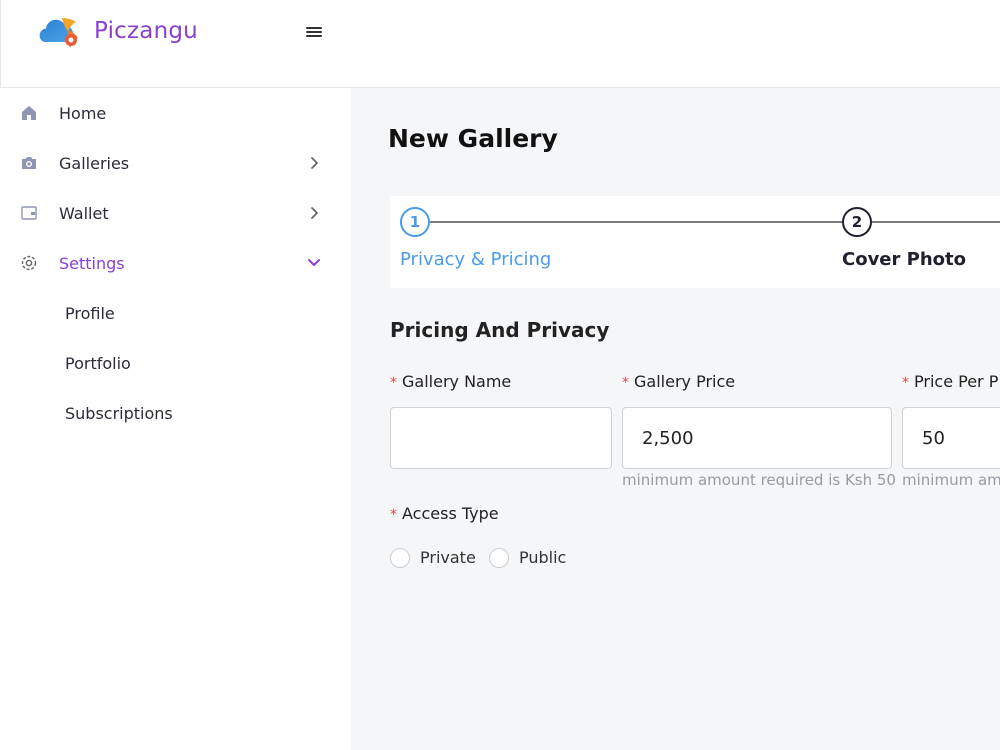 The image size is (1000, 750). What do you see at coordinates (84, 213) in the screenshot?
I see `sidebar-item-label: Wallet` at bounding box center [84, 213].